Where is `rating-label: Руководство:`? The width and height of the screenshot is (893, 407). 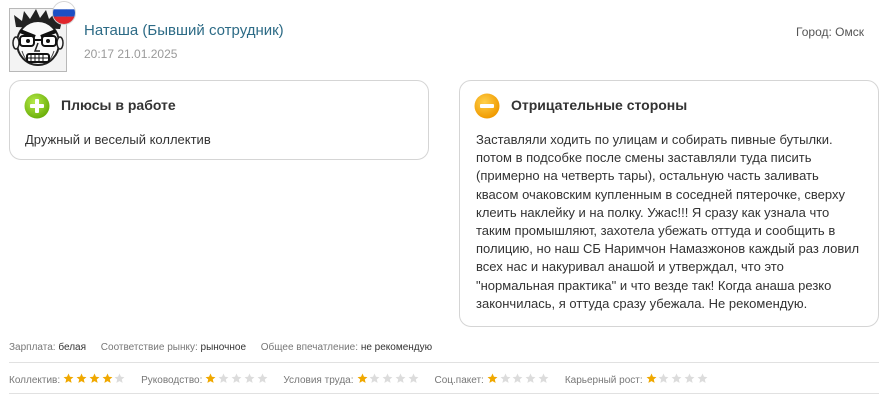 rating-label: Руководство: is located at coordinates (172, 380).